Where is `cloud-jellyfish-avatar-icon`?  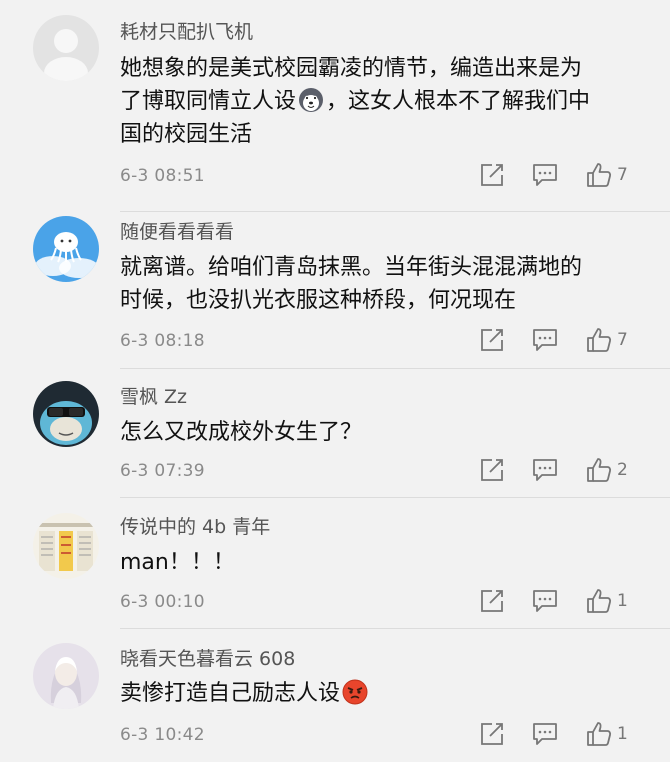 cloud-jellyfish-avatar-icon is located at coordinates (66, 249).